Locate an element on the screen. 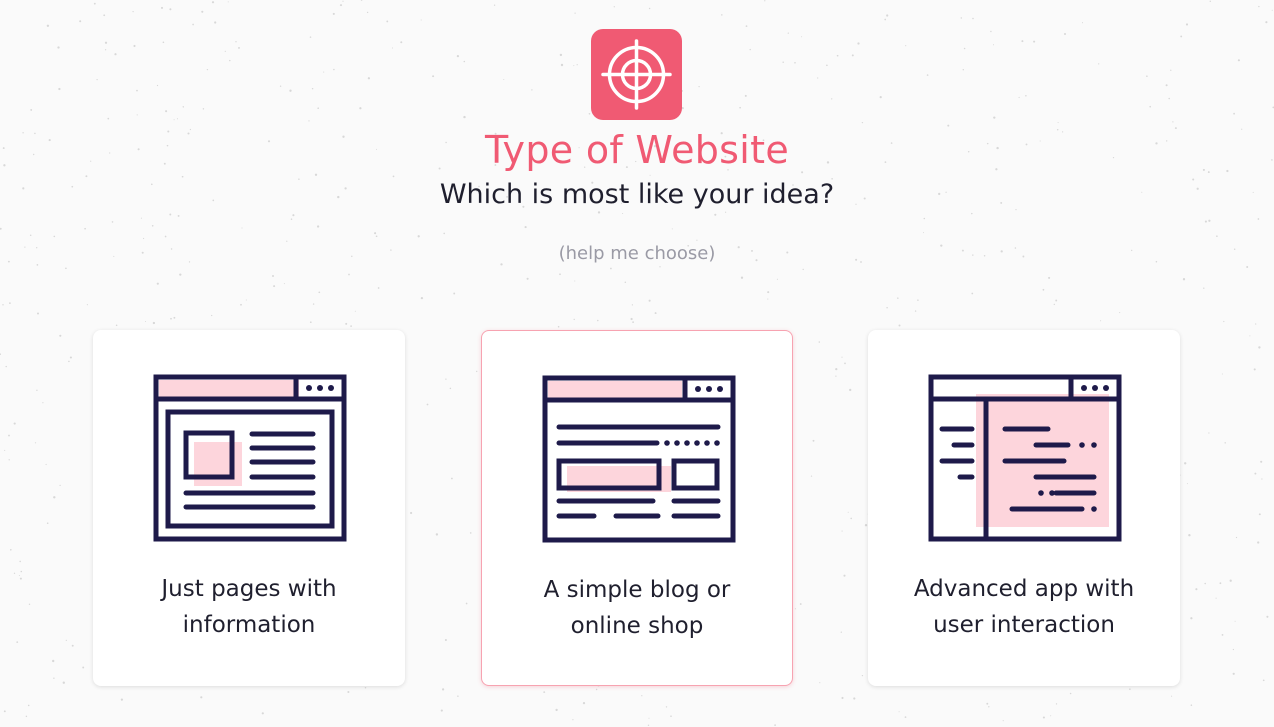 The width and height of the screenshot is (1274, 727). logo-badge is located at coordinates (636, 74).